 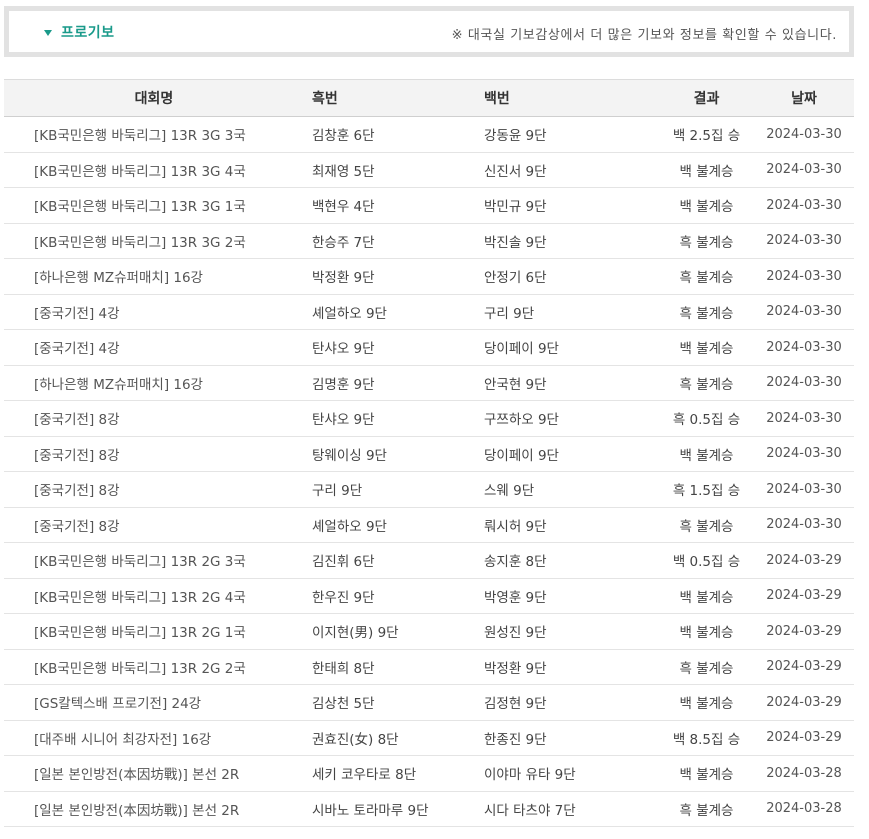 I want to click on black-player-cell: 김진휘 6단, so click(x=343, y=562).